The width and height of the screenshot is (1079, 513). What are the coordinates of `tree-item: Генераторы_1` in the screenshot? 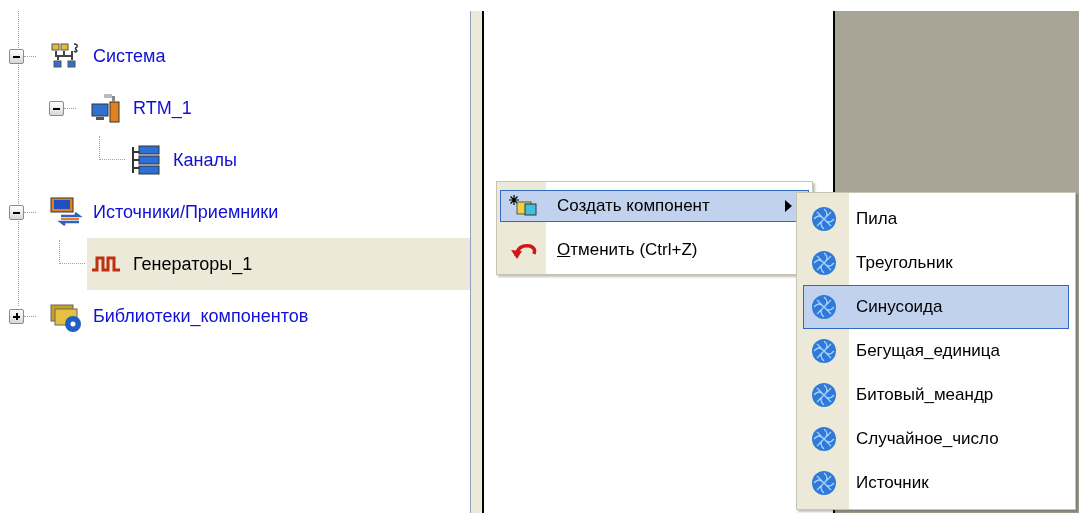 It's located at (278, 264).